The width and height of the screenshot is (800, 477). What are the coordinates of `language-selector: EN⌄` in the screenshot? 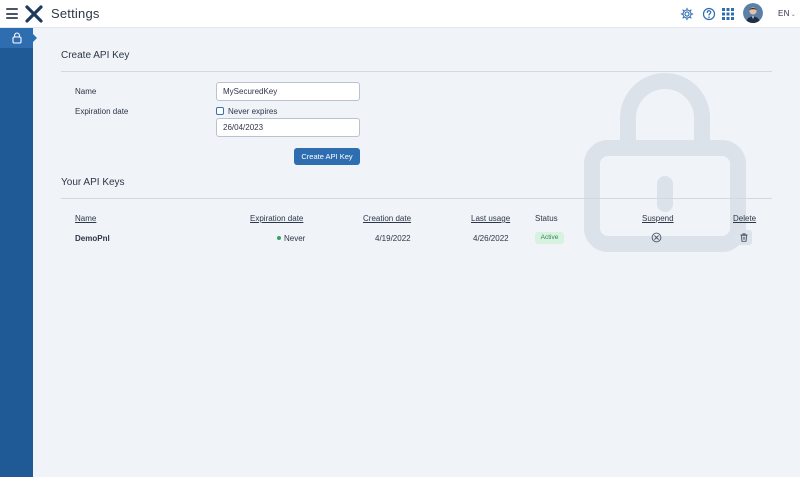 It's located at (787, 13).